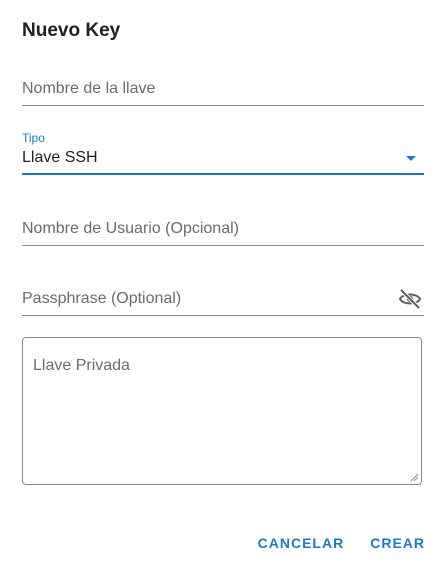 Image resolution: width=447 pixels, height=566 pixels. I want to click on type-selected-value: Llave SSH, so click(60, 158).